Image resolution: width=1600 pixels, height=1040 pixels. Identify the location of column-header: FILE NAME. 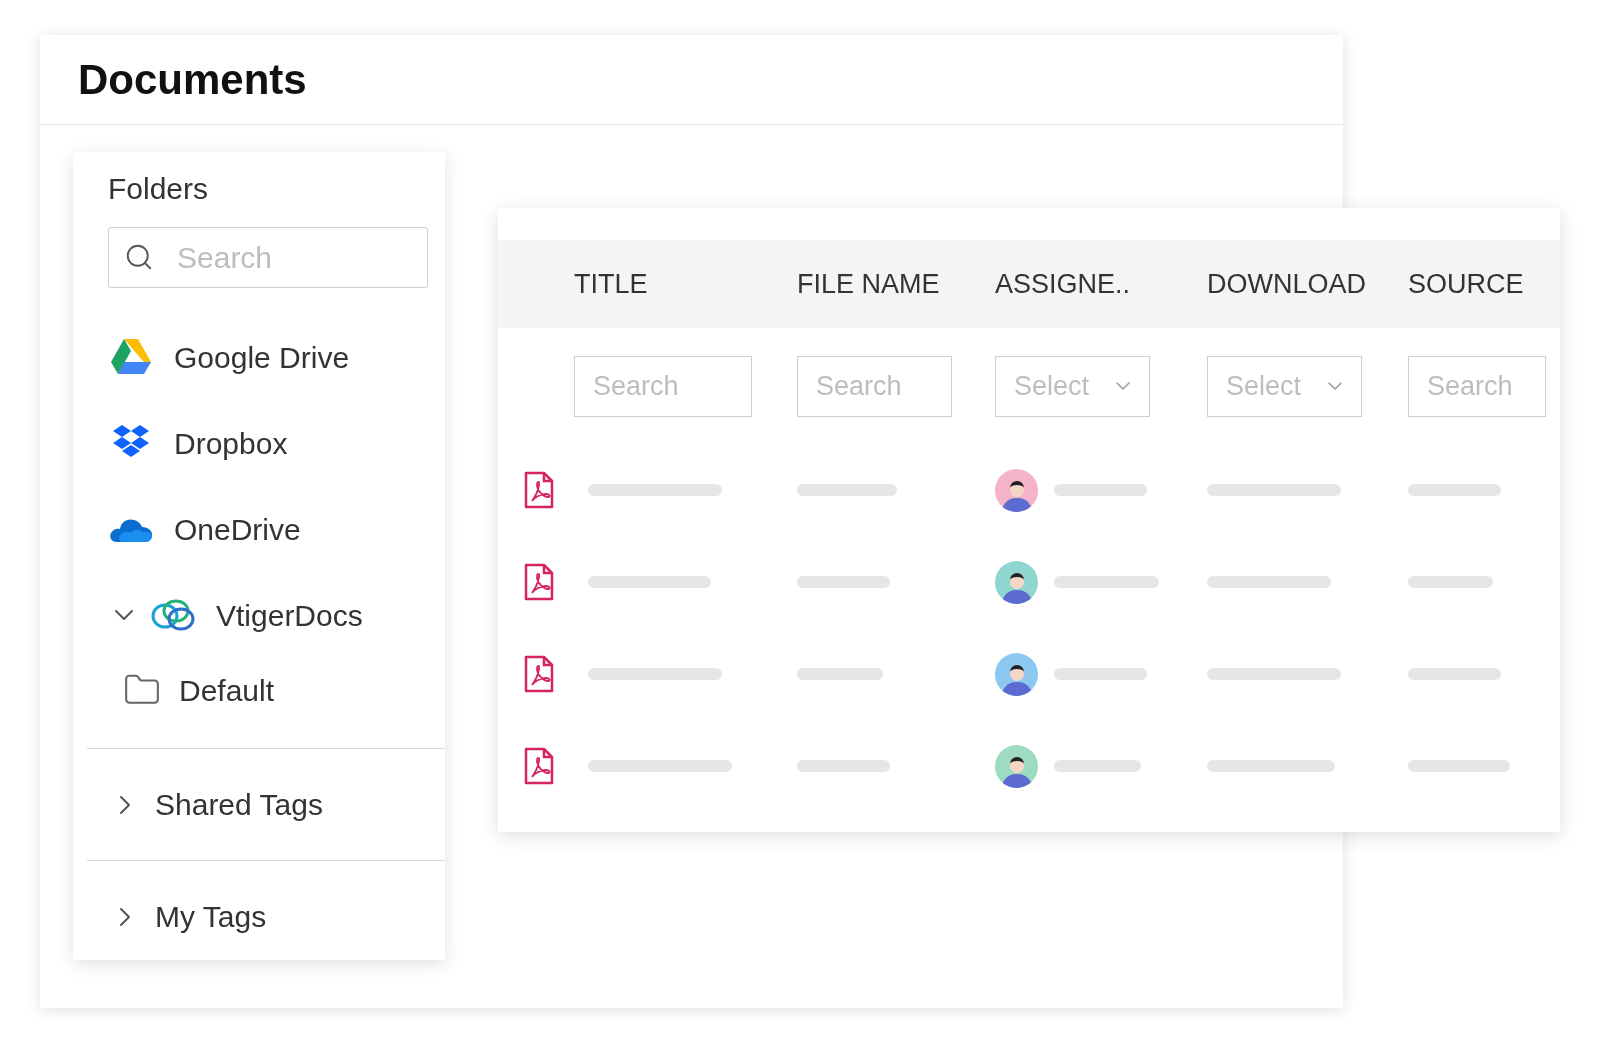
(896, 284).